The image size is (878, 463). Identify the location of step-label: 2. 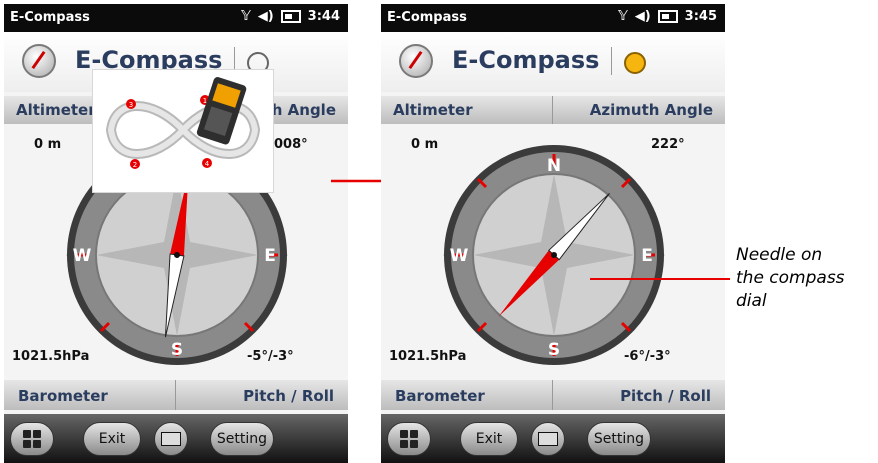
(135, 165).